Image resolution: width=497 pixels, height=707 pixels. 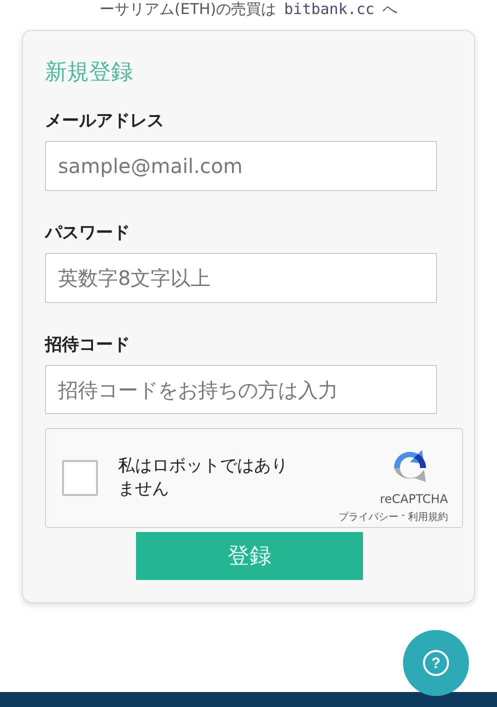 What do you see at coordinates (241, 277) in the screenshot?
I see `input-field: 英数字8文字以上` at bounding box center [241, 277].